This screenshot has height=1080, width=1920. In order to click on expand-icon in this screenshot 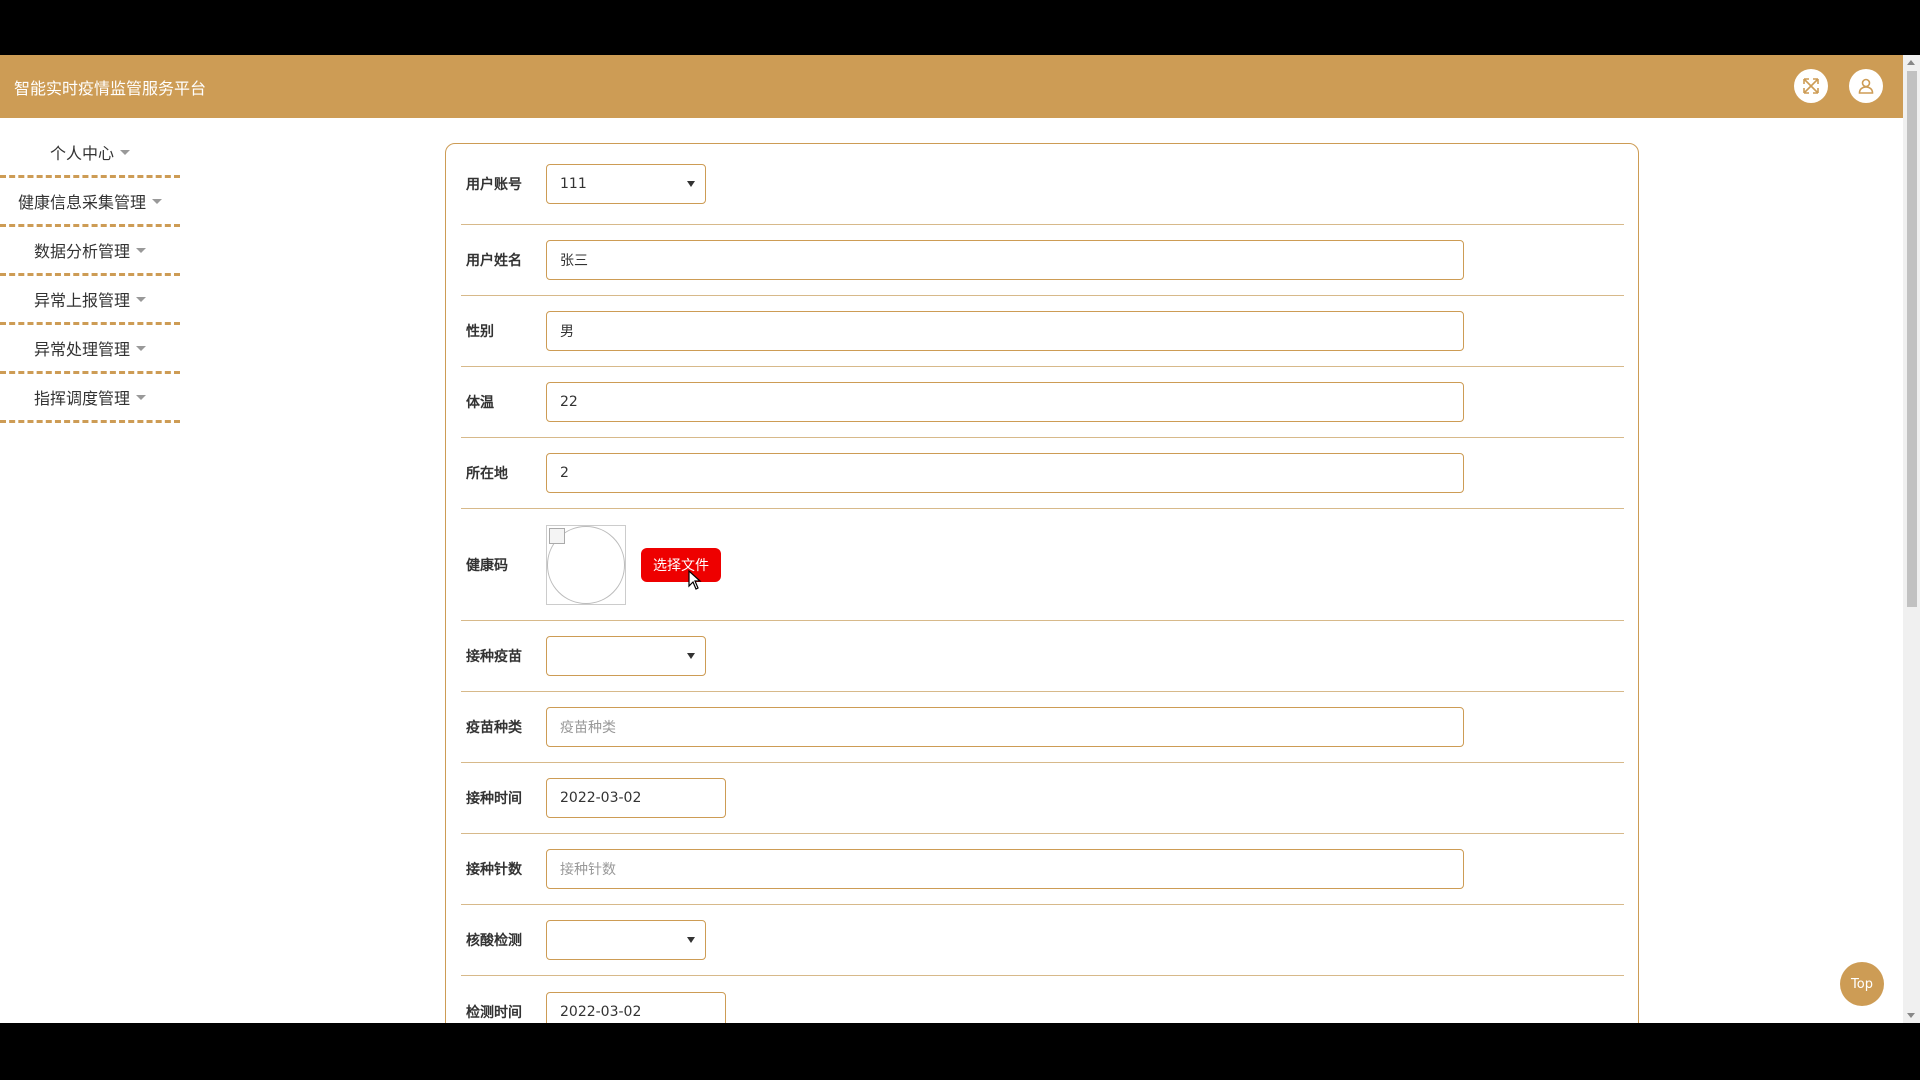, I will do `click(1811, 86)`.